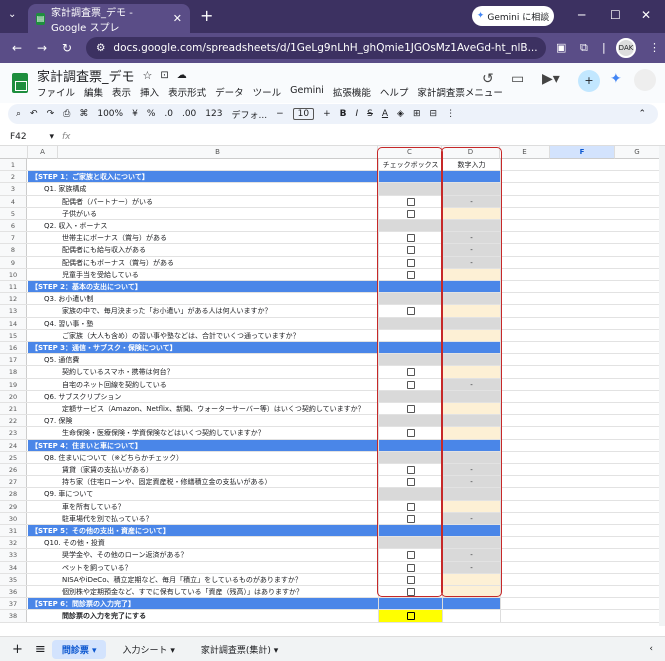  Describe the element at coordinates (582, 152) in the screenshot. I see `column-header-f: F` at that location.